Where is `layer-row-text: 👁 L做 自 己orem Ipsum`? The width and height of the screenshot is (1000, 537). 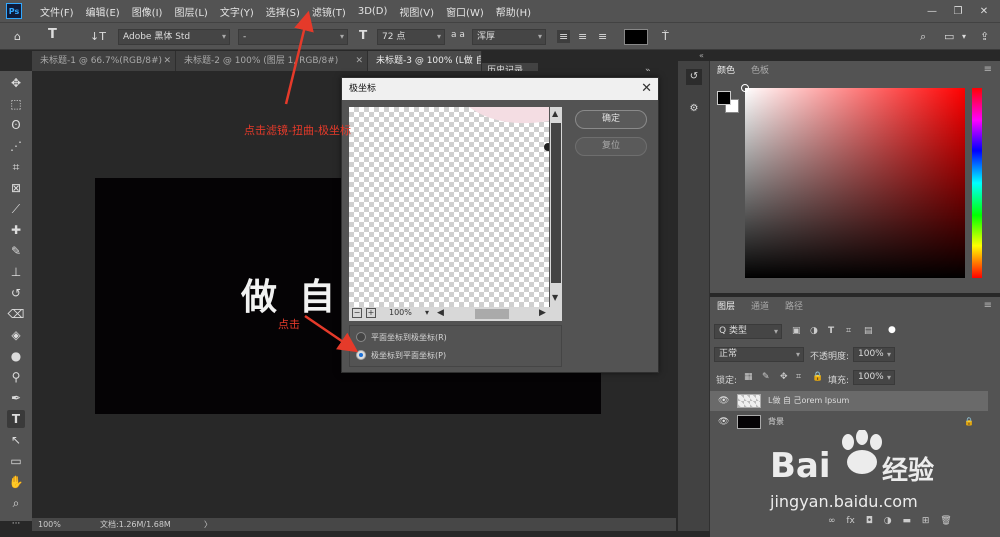 layer-row-text: 👁 L做 自 己orem Ipsum is located at coordinates (849, 401).